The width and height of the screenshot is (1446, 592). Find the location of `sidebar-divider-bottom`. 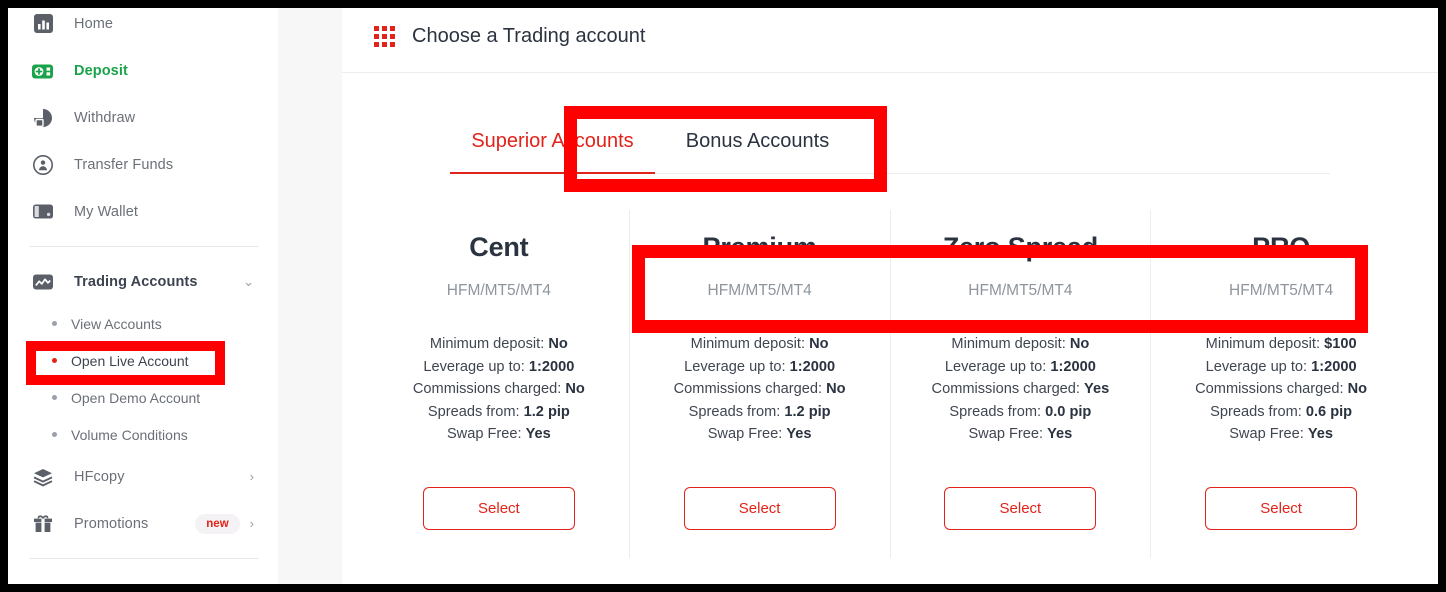

sidebar-divider-bottom is located at coordinates (144, 558).